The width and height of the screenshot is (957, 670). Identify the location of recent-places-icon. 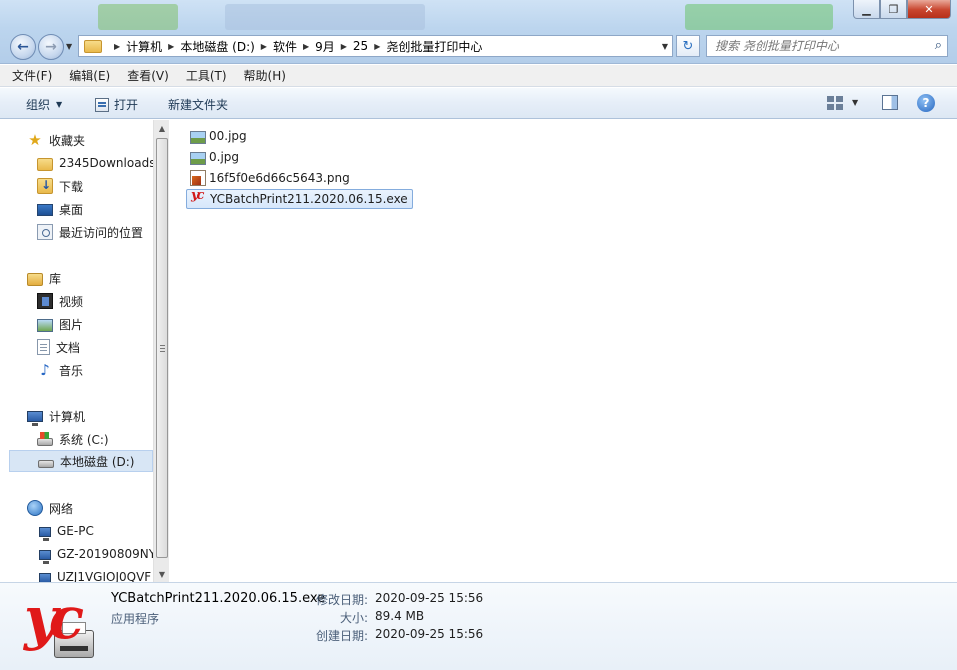
(45, 232).